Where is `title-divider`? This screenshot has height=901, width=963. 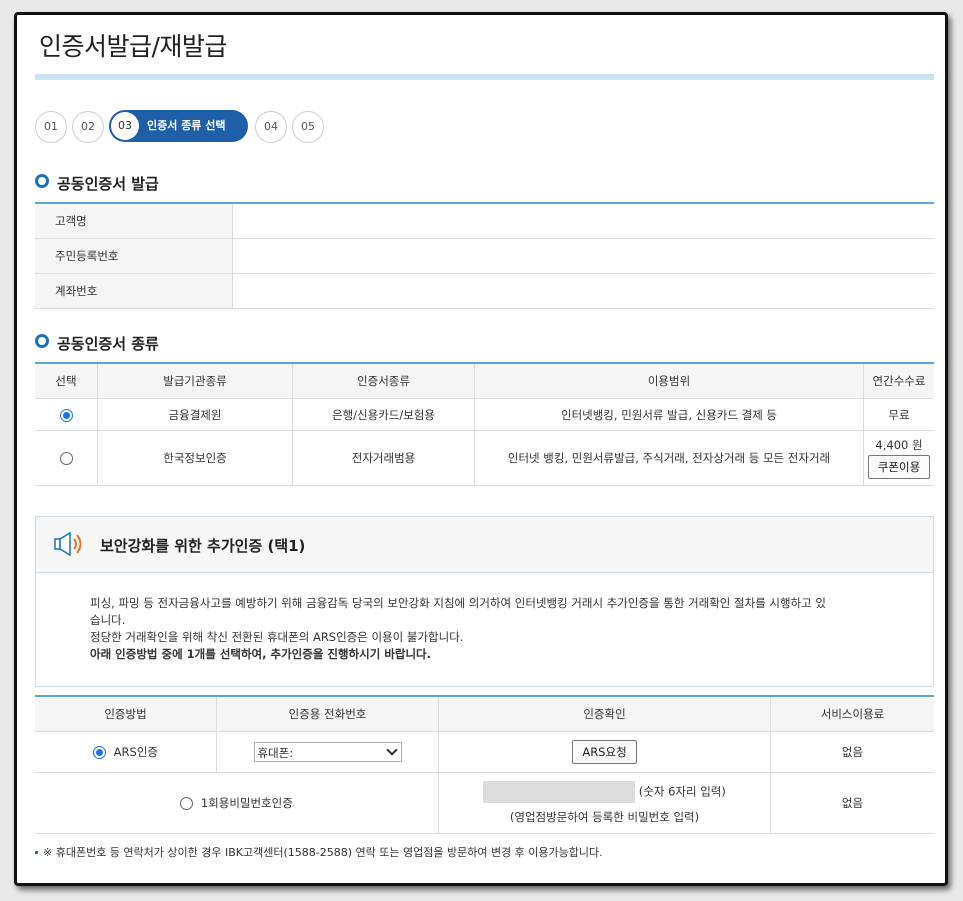
title-divider is located at coordinates (484, 77).